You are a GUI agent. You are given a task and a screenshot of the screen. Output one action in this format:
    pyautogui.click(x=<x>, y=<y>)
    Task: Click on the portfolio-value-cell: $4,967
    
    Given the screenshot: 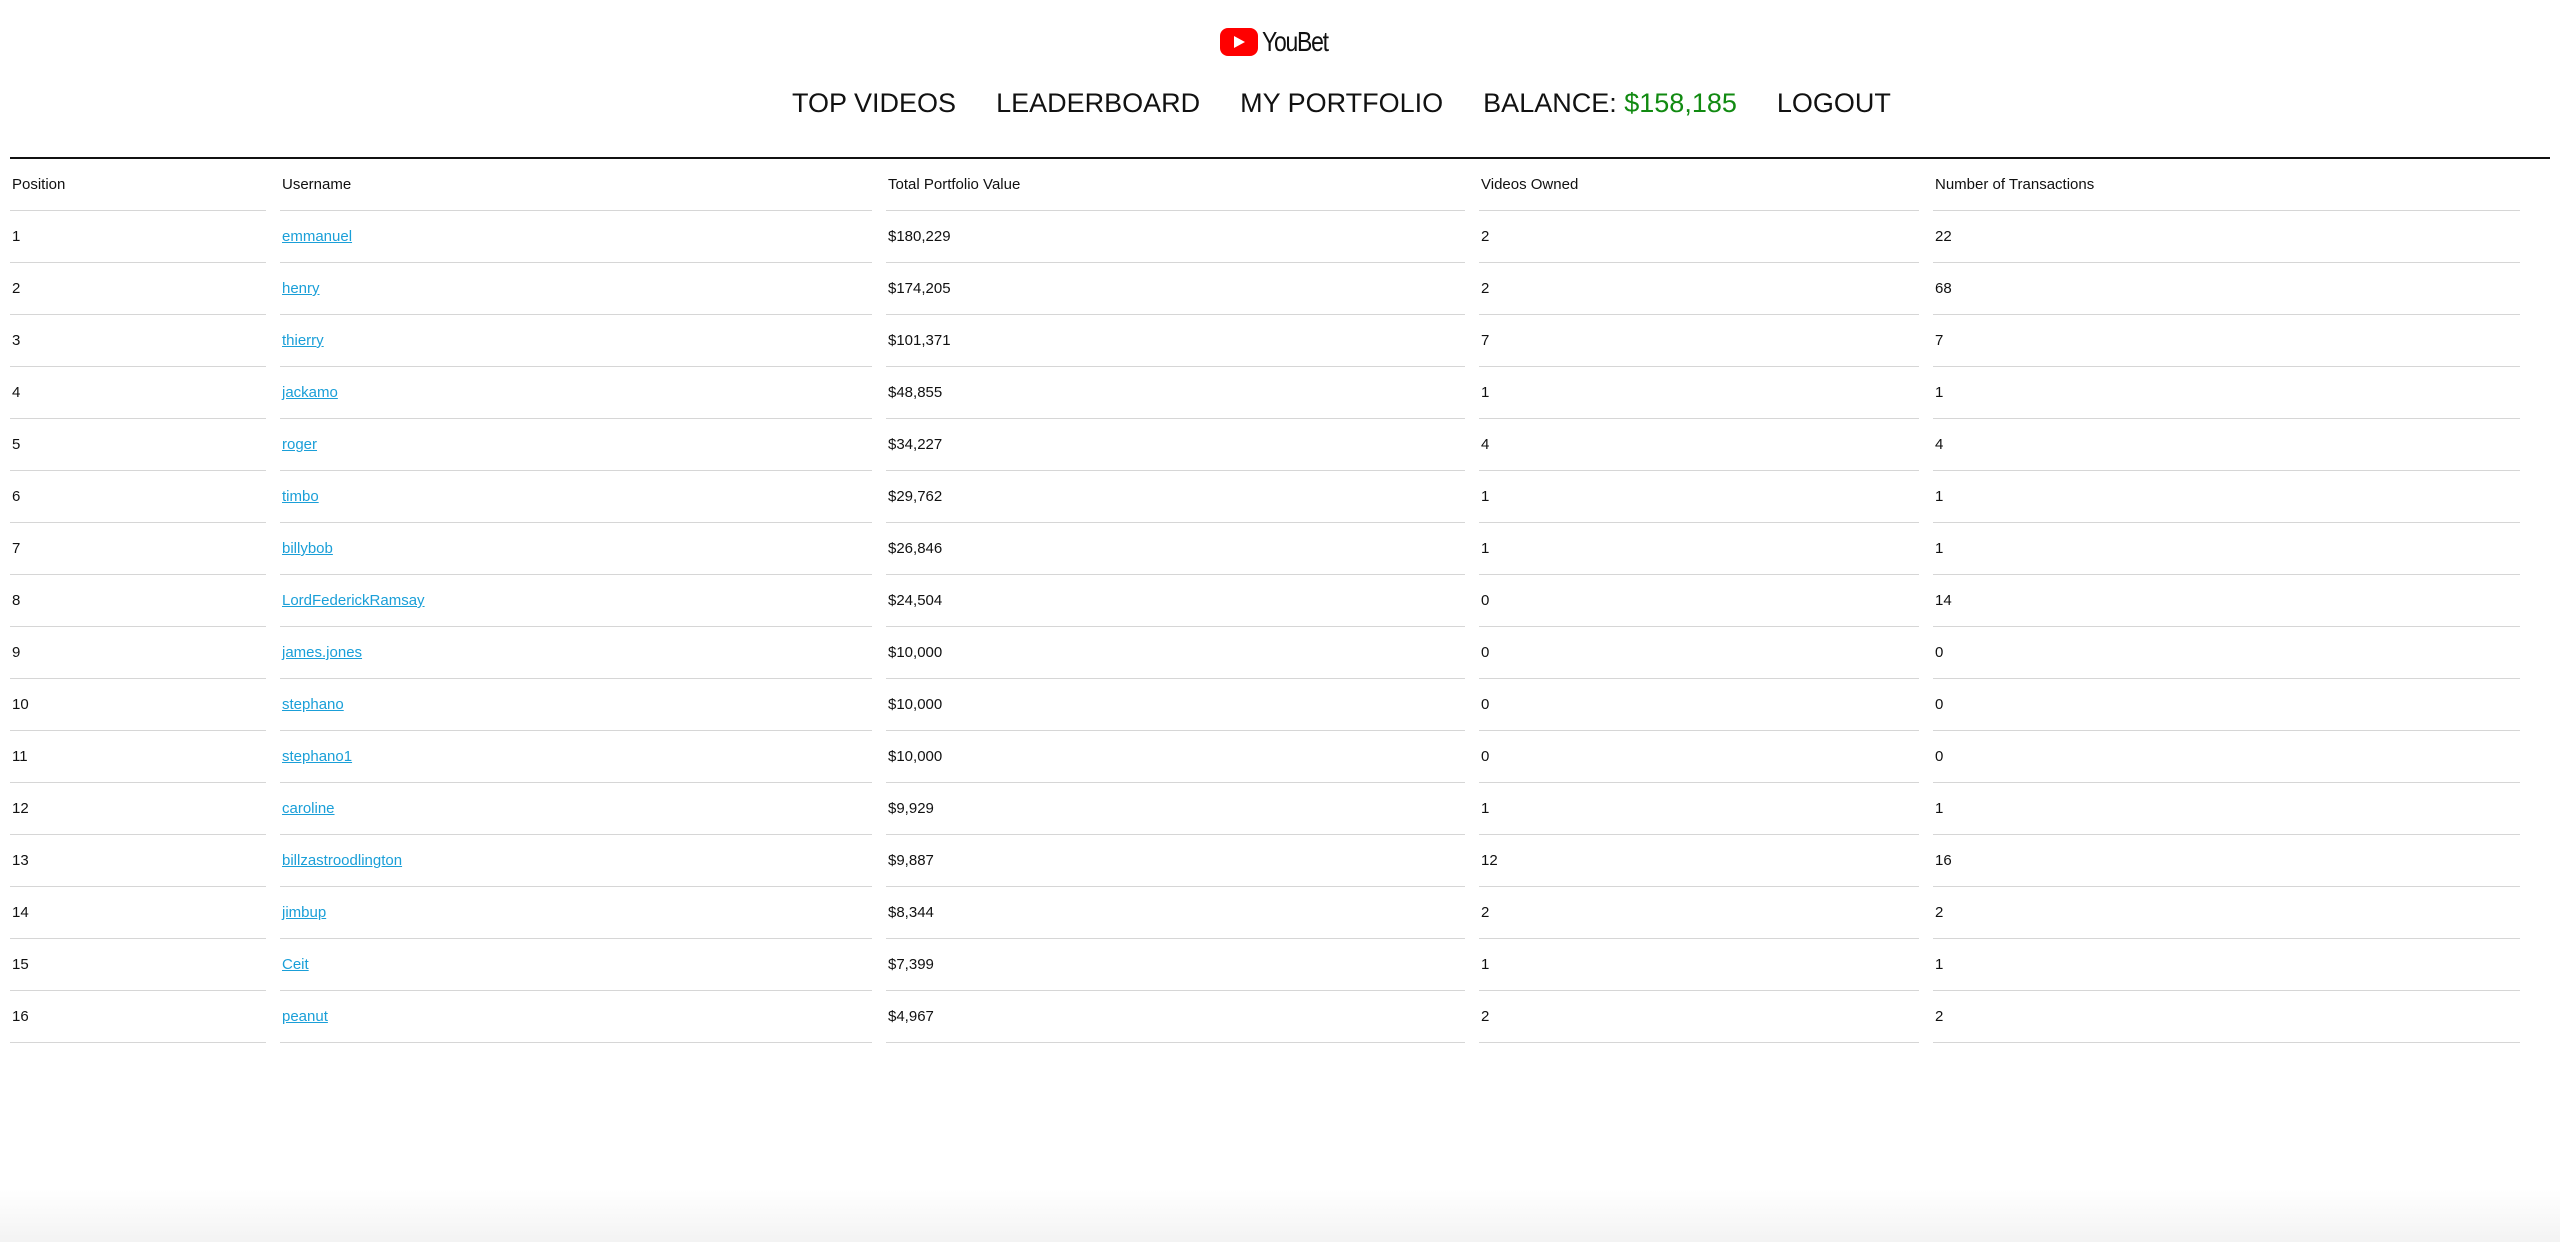 What is the action you would take?
    pyautogui.click(x=1175, y=1017)
    